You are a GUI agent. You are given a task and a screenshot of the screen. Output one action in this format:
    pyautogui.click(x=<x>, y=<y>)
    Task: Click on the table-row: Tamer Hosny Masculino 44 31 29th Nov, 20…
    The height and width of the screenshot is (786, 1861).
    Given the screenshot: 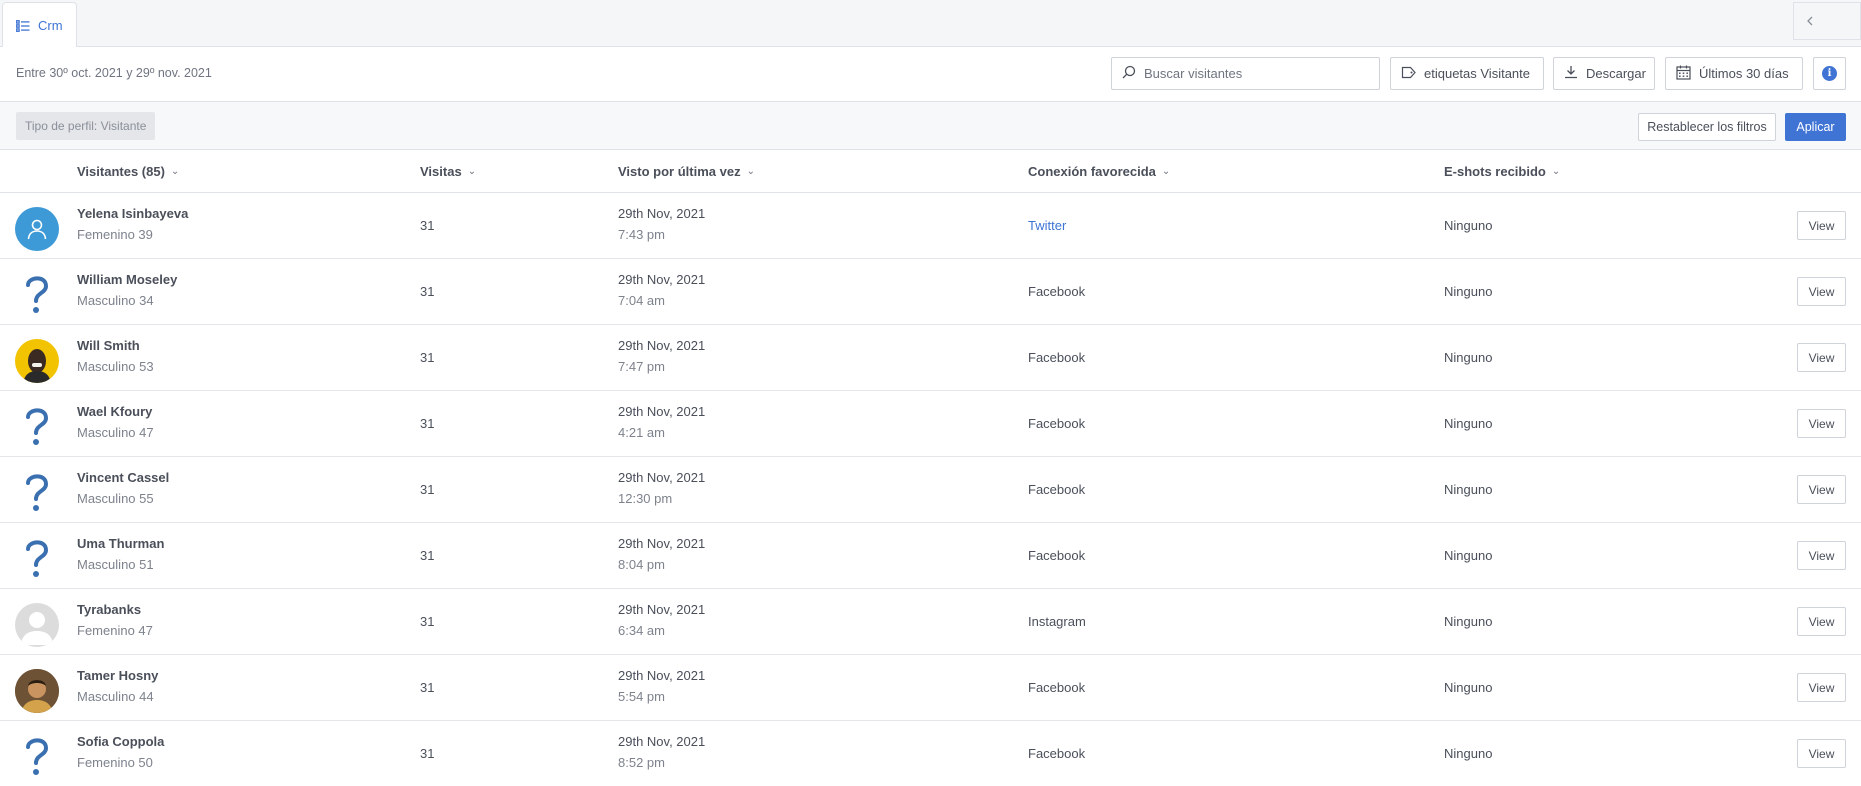 What is the action you would take?
    pyautogui.click(x=930, y=688)
    